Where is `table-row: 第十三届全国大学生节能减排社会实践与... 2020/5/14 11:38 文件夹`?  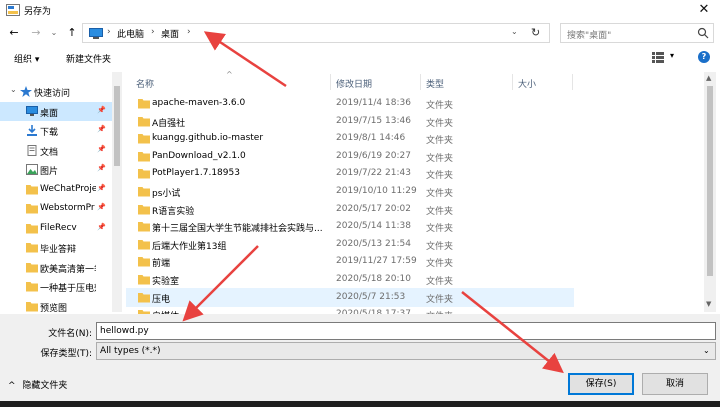
table-row: 第十三届全国大学生节能减排社会实践与... 2020/5/14 11:38 文件夹 is located at coordinates (350, 226).